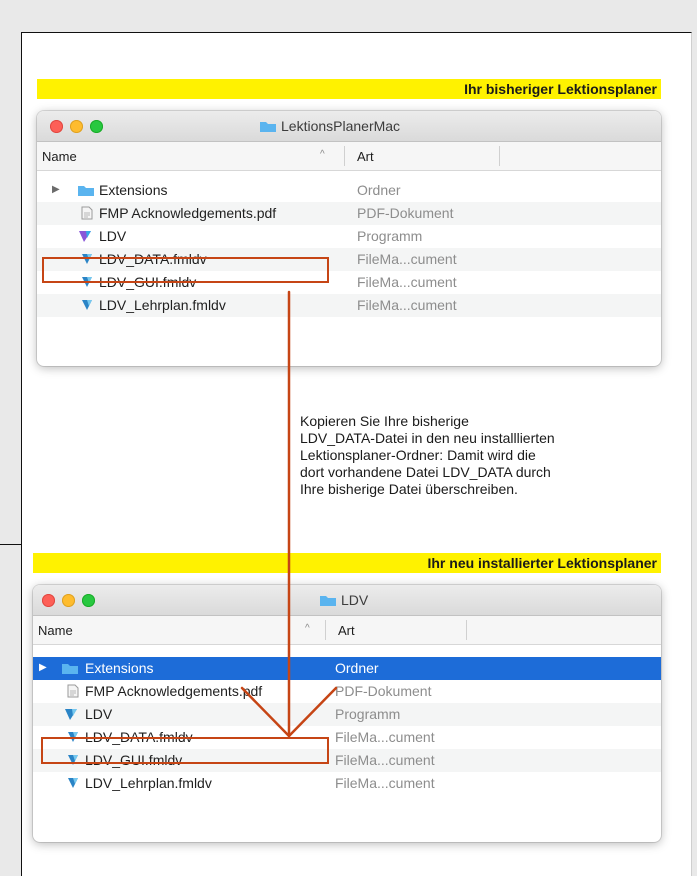  What do you see at coordinates (349, 89) in the screenshot?
I see `banner-old-planner: Ihr bisheriger Lektionsplaner` at bounding box center [349, 89].